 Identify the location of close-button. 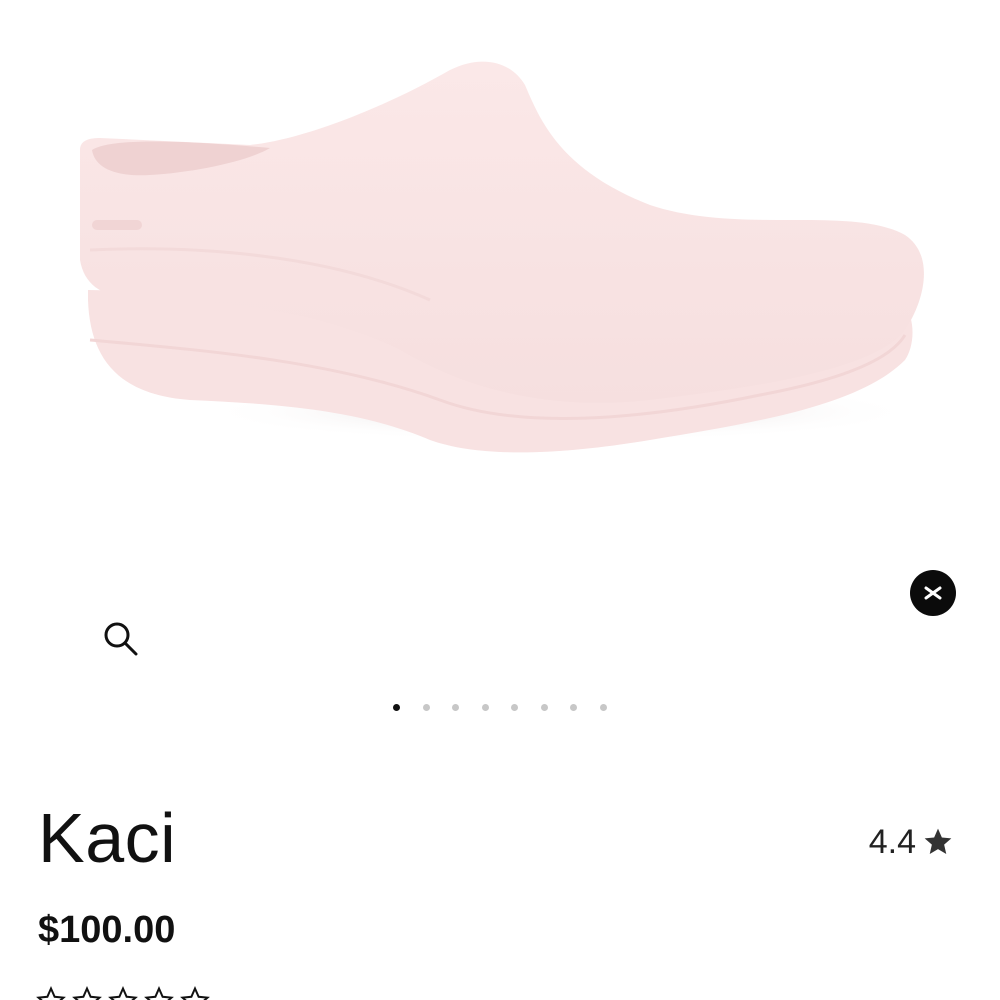
(933, 593).